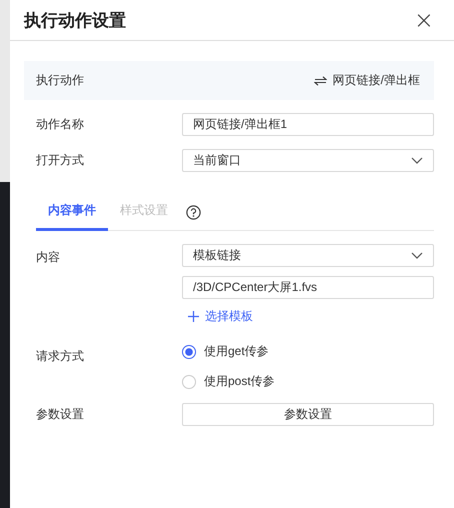  I want to click on field-label: 动作名称, so click(60, 124).